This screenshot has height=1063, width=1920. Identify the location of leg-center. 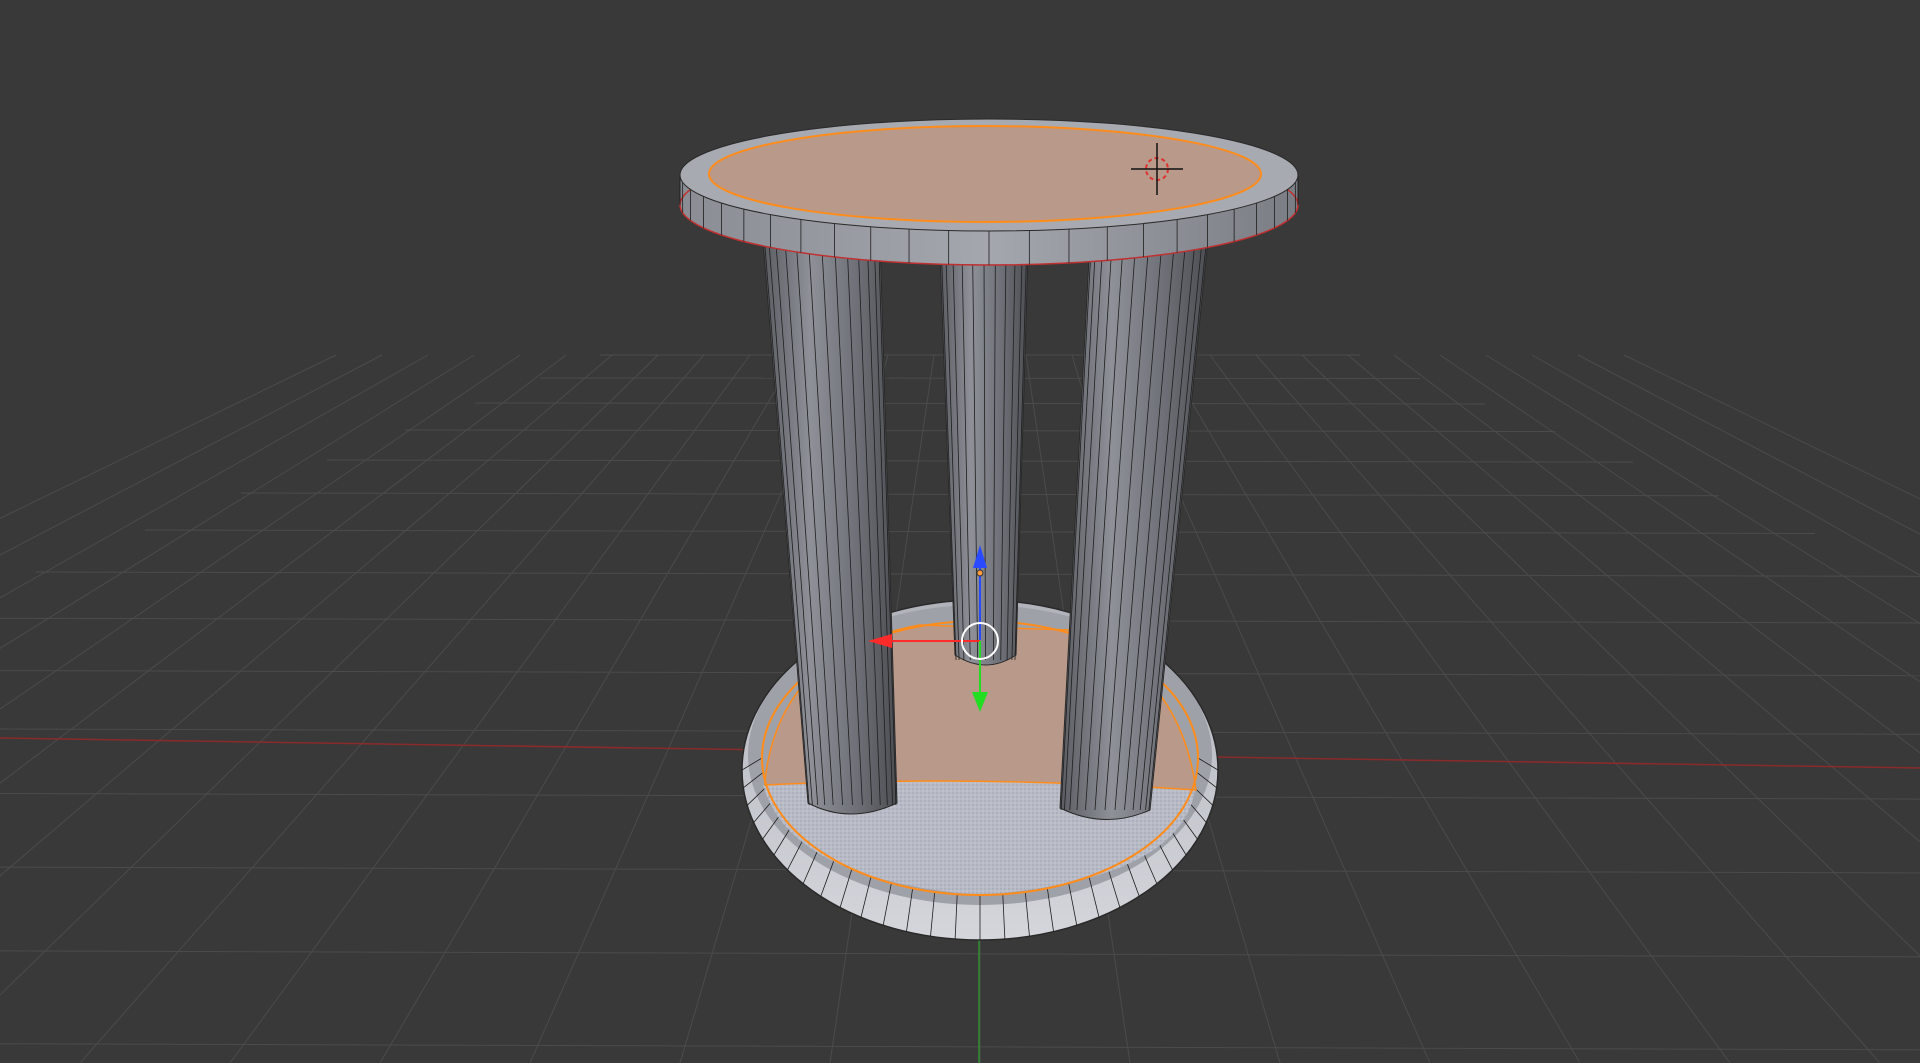
(984, 460).